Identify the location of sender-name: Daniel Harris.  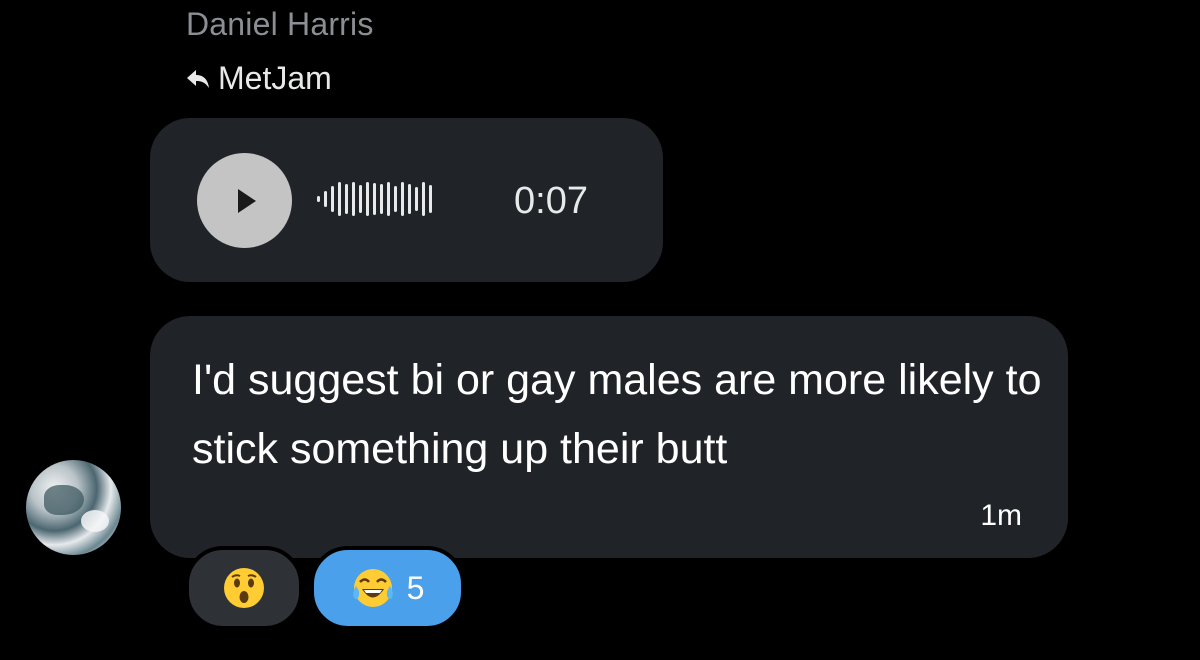
(280, 24).